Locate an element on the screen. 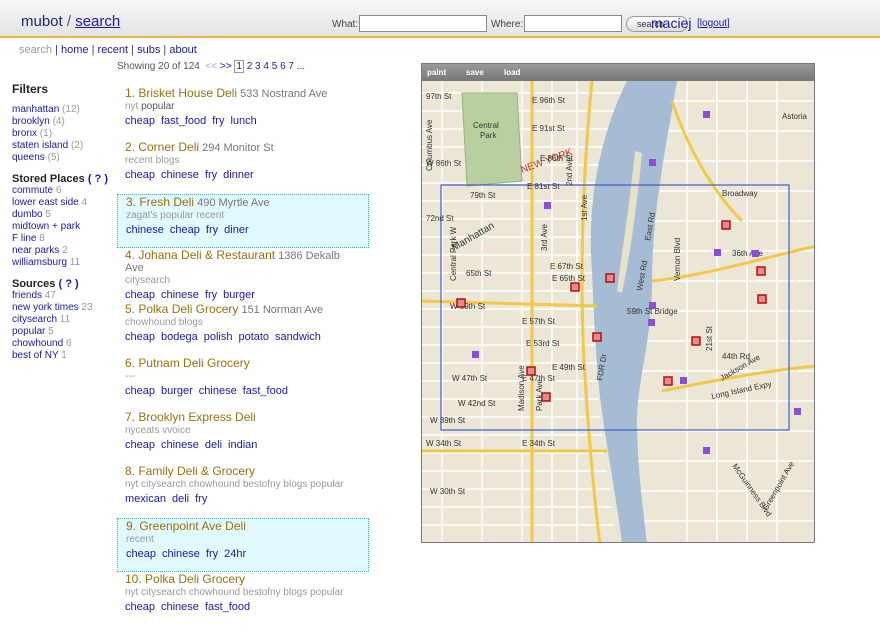 The image size is (880, 626). sources-link: new york times is located at coordinates (45, 307).